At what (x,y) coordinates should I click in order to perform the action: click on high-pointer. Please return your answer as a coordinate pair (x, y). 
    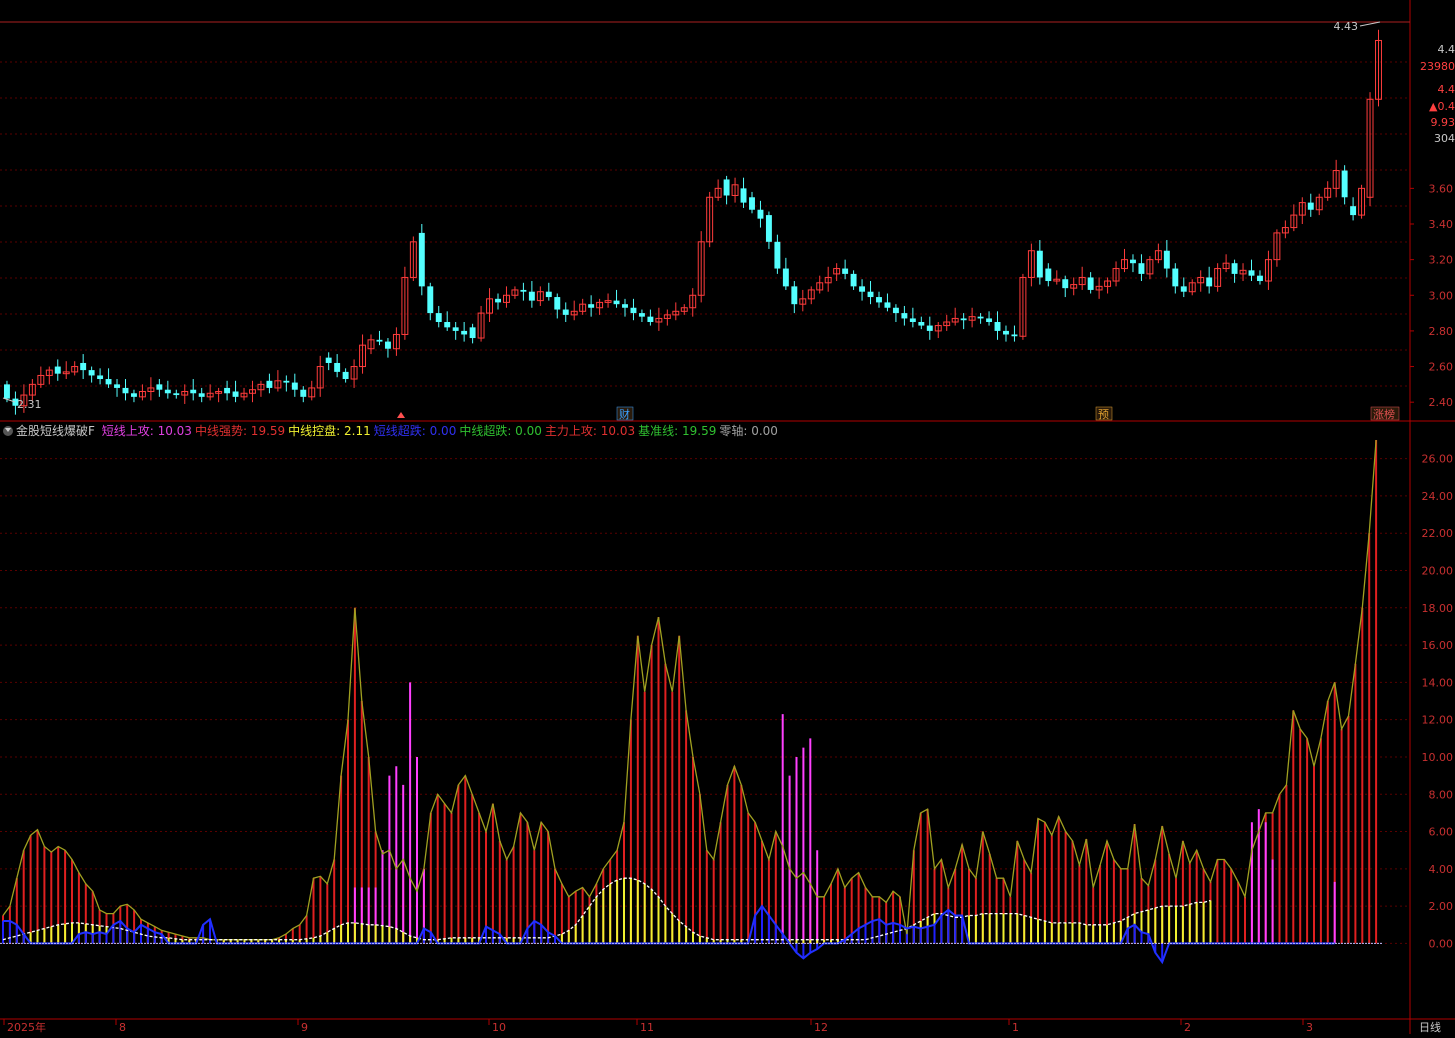
    Looking at the image, I should click on (1370, 24).